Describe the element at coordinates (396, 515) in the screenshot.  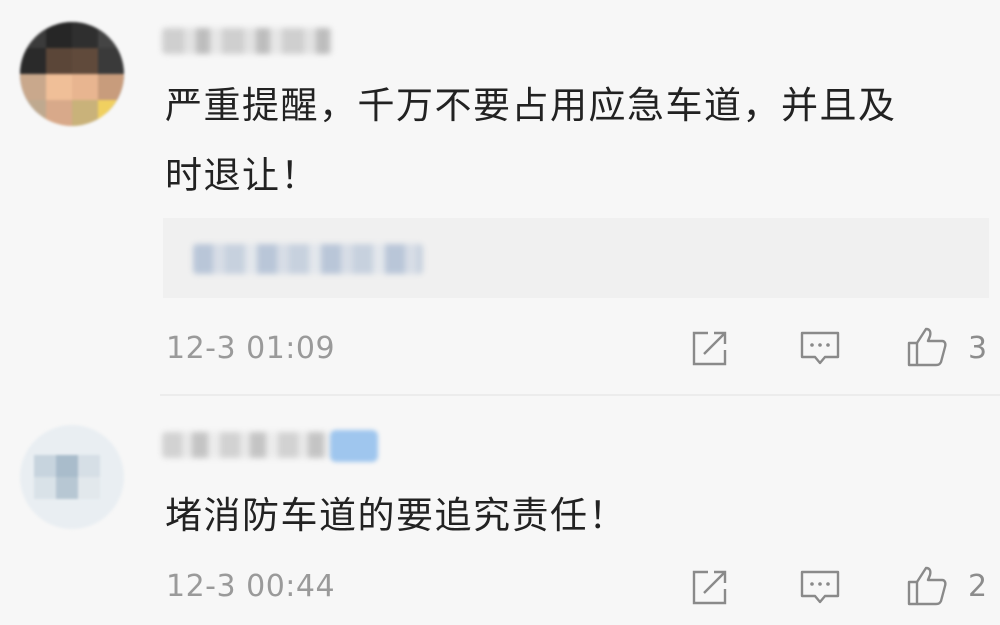
I see `comment-text-line: 堵消防车道的要追究责任！` at that location.